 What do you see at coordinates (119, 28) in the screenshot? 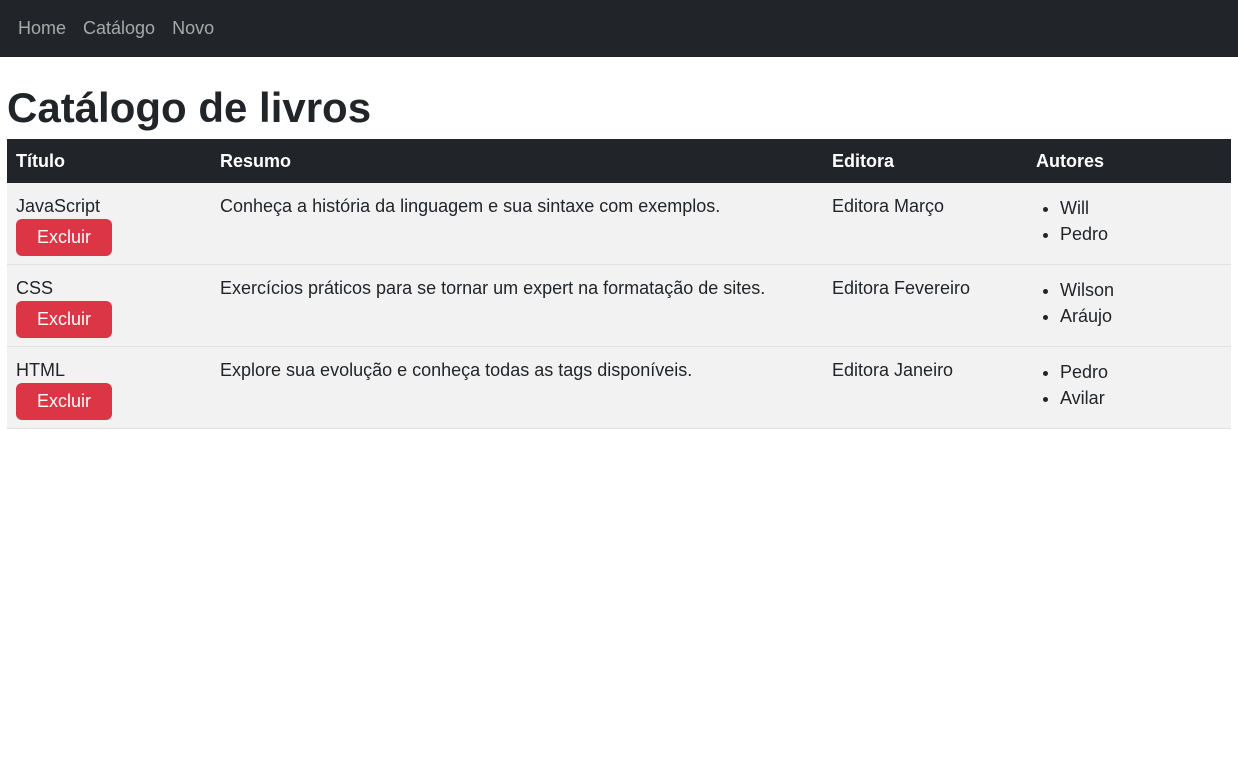
I see `nav-catalogo-link: Catálogo` at bounding box center [119, 28].